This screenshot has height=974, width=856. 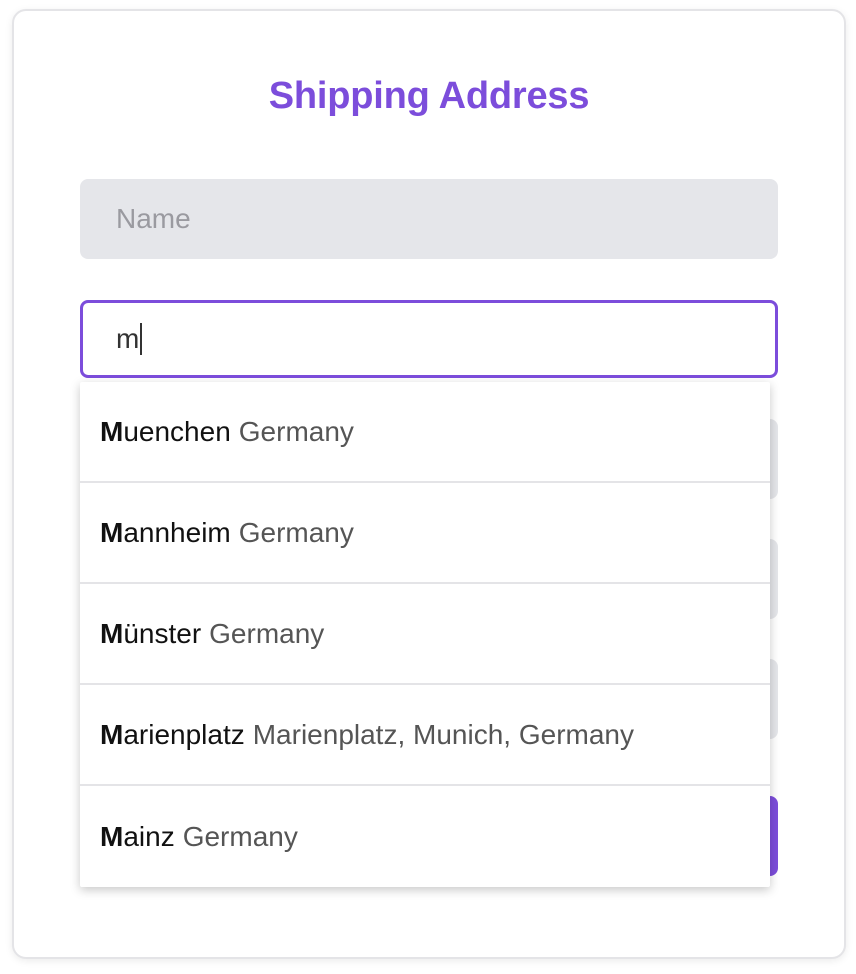 What do you see at coordinates (141, 339) in the screenshot?
I see `text-caret` at bounding box center [141, 339].